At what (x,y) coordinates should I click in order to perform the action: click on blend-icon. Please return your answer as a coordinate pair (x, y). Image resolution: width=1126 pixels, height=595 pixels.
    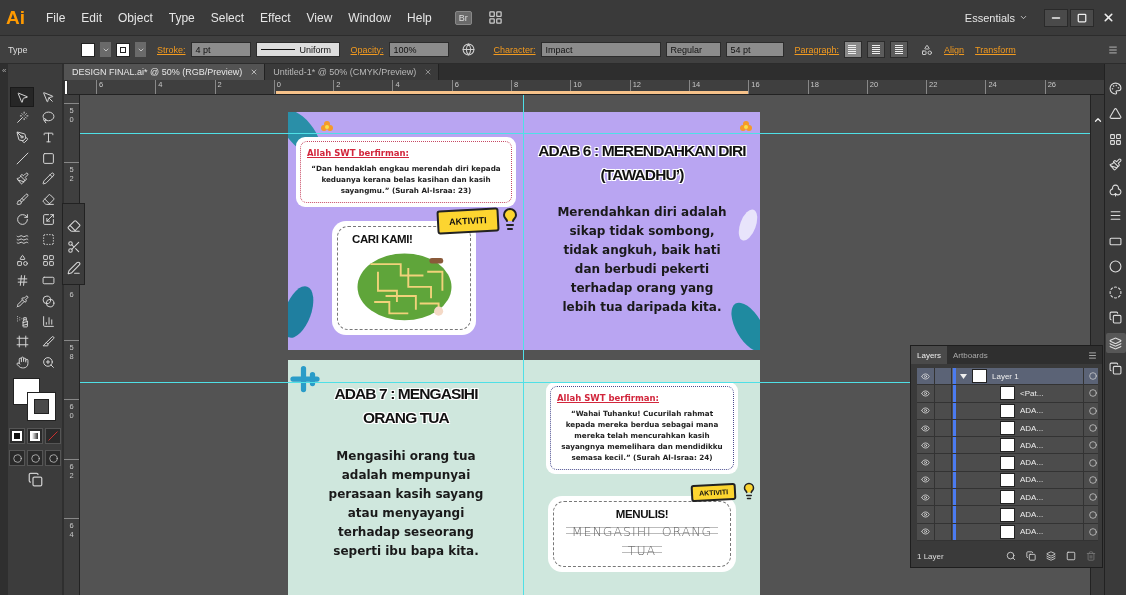
    Looking at the image, I should click on (48, 301).